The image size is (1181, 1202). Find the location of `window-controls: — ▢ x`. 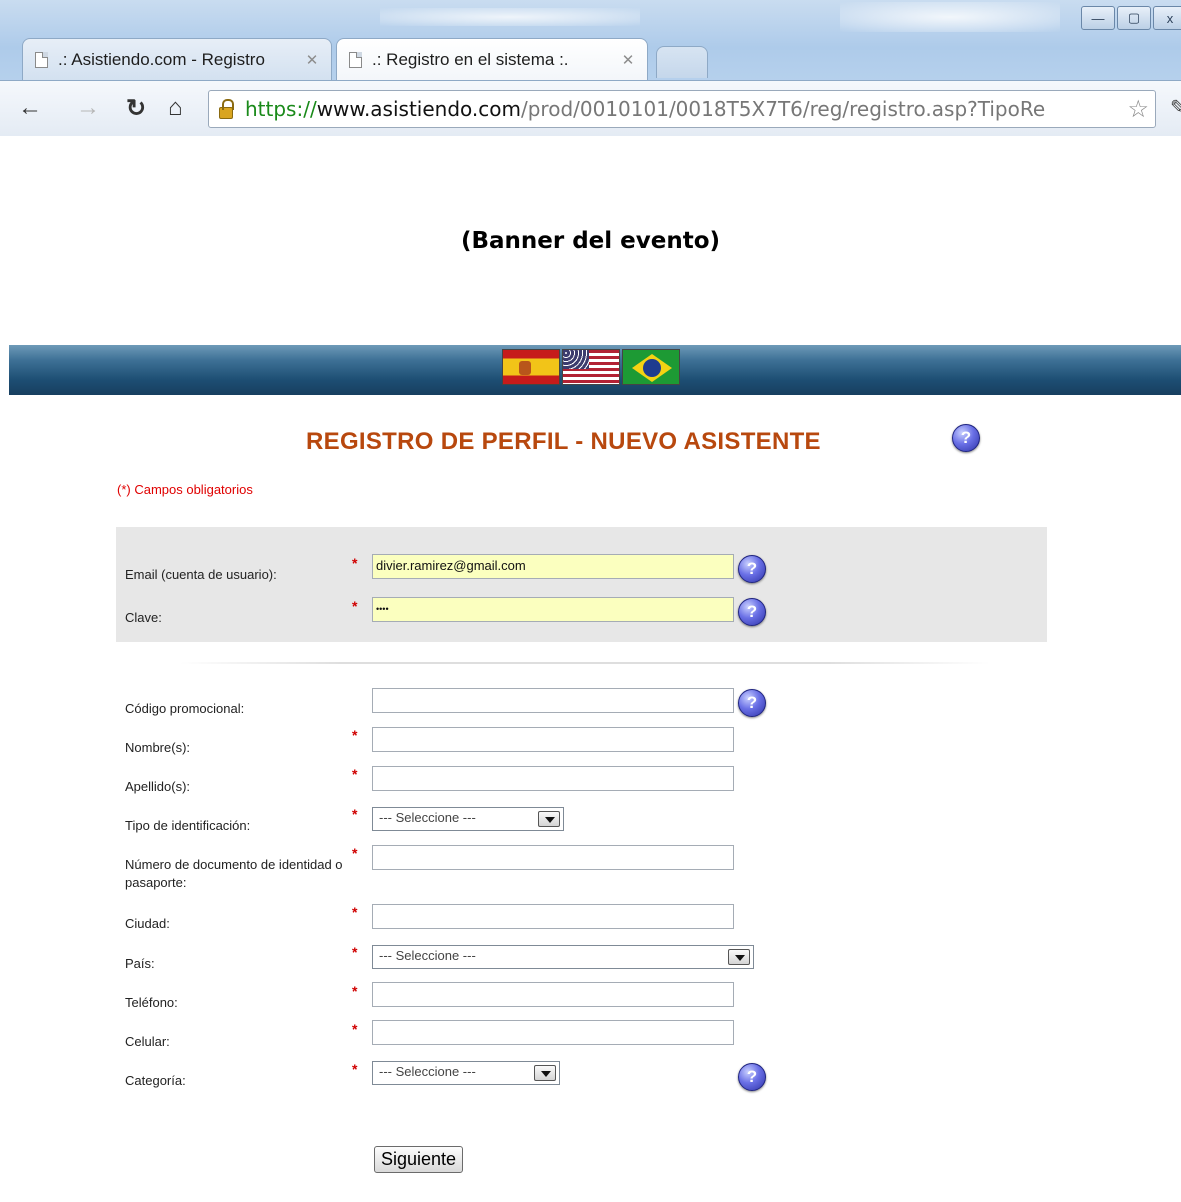

window-controls: — ▢ x is located at coordinates (1130, 18).